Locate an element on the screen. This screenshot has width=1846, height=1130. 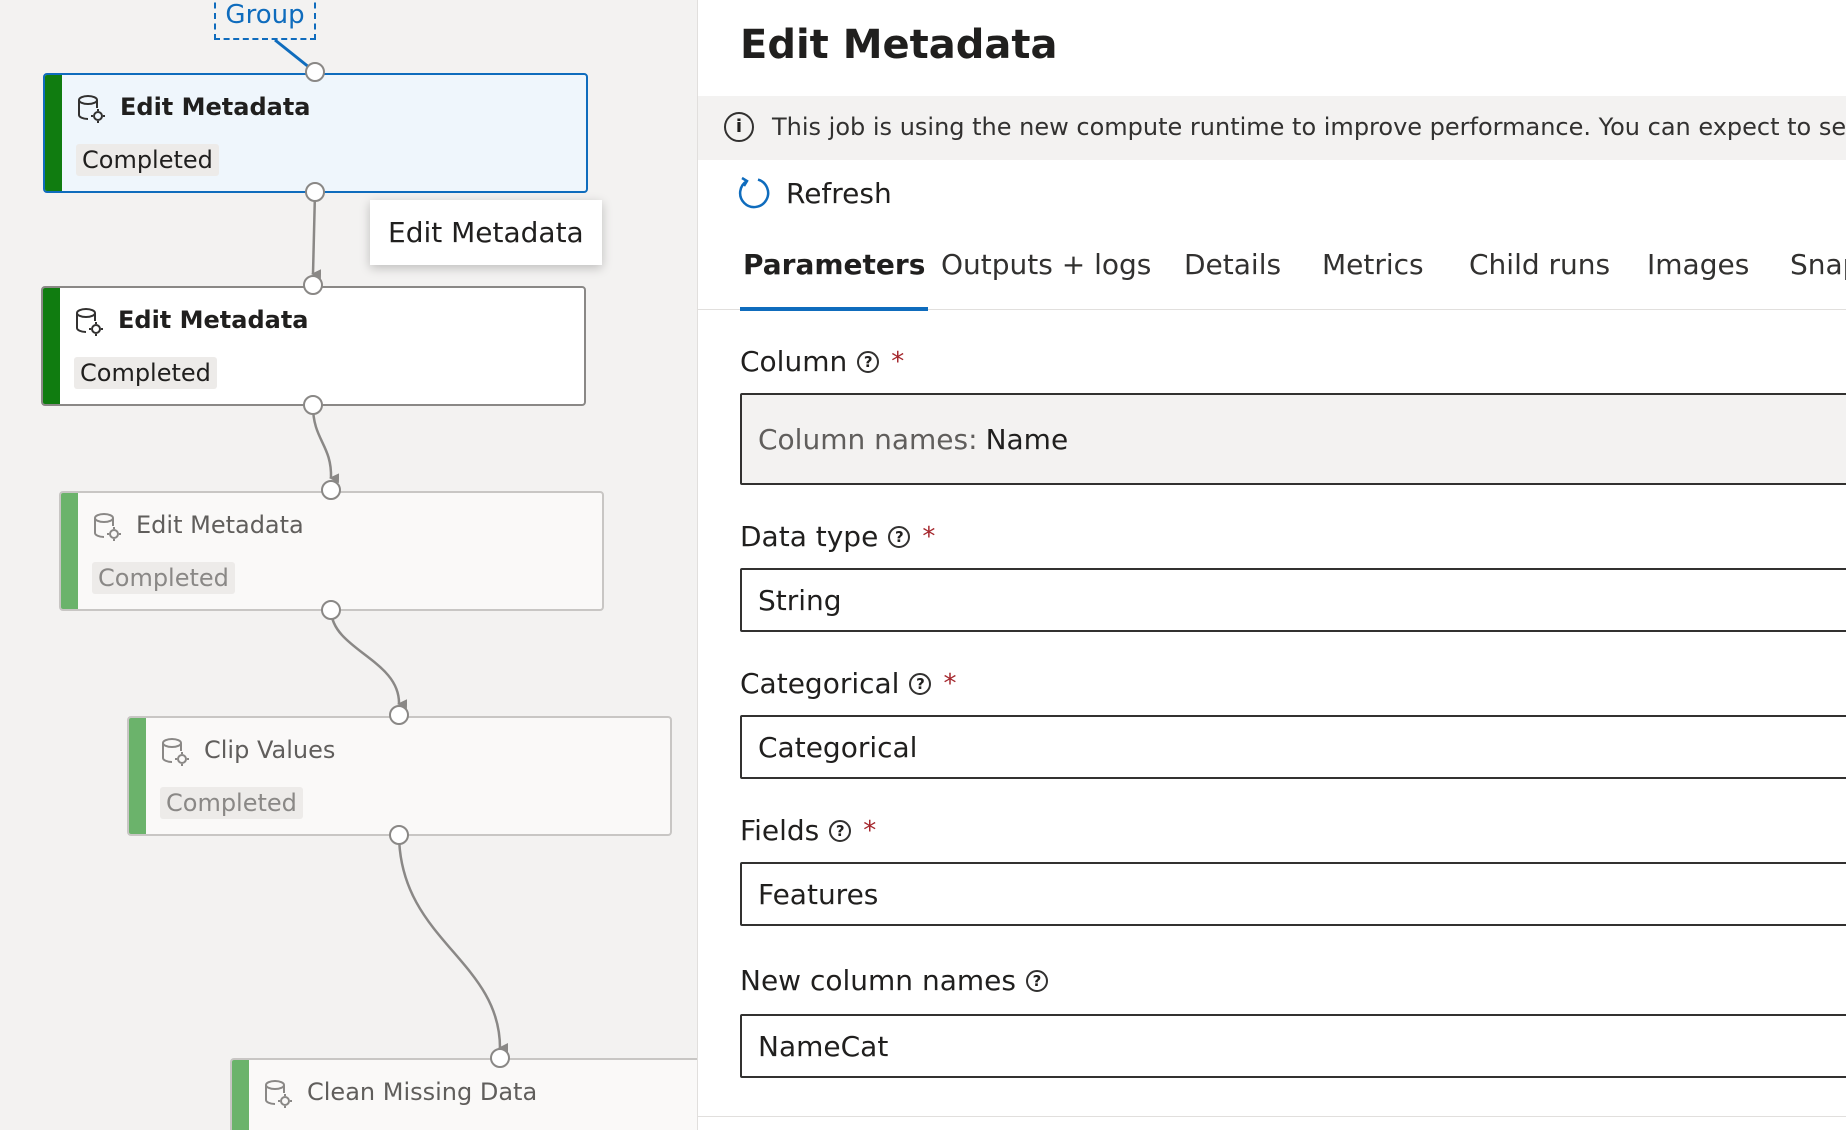
data-type-value: String is located at coordinates (800, 600).